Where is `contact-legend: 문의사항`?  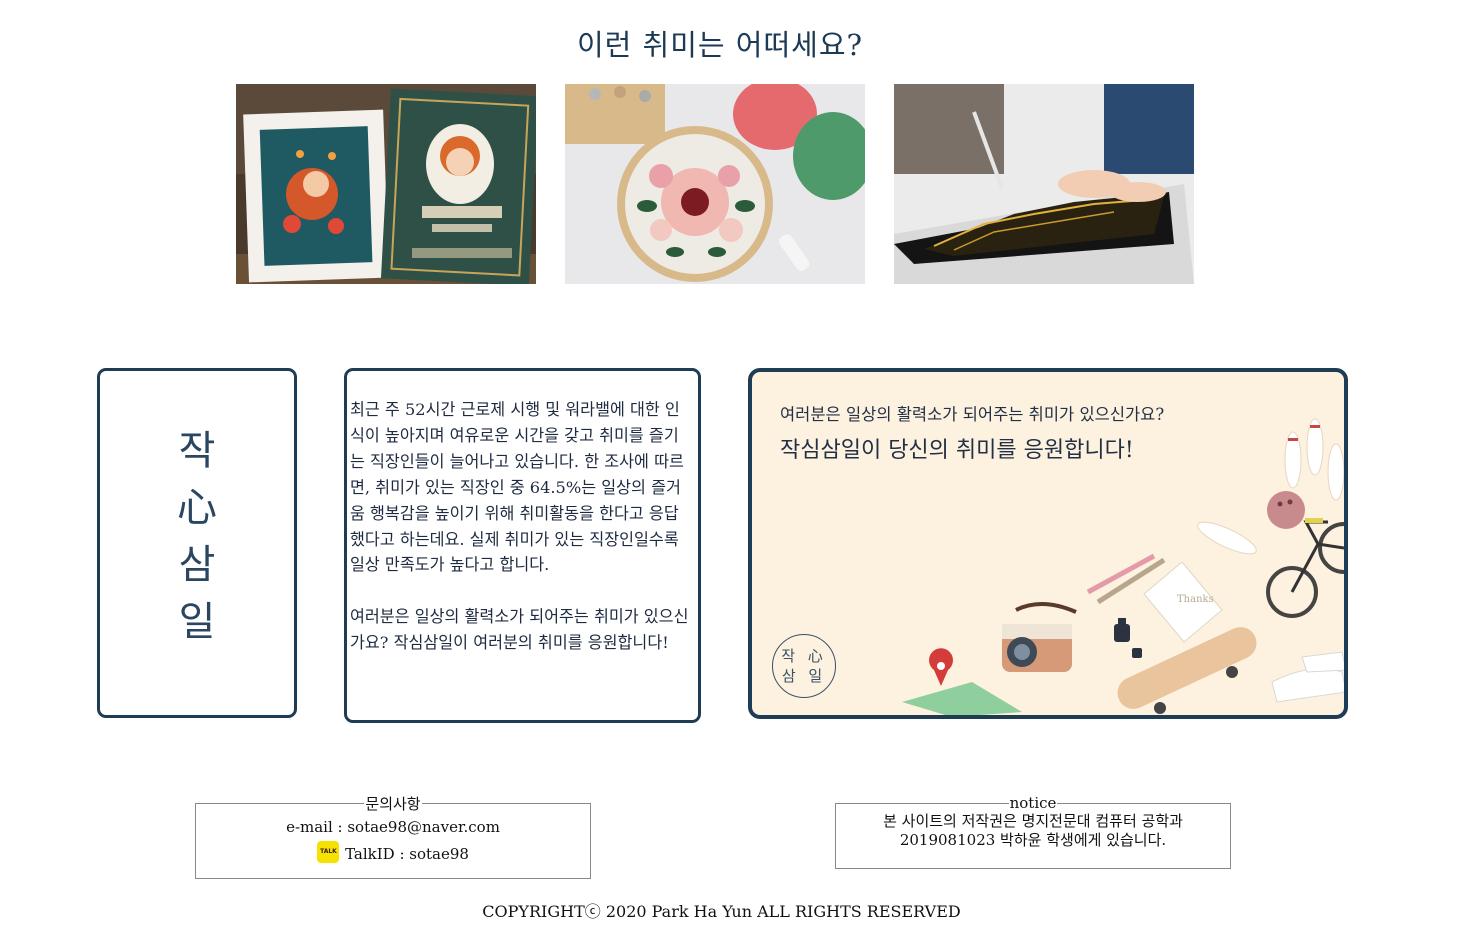 contact-legend: 문의사항 is located at coordinates (393, 804).